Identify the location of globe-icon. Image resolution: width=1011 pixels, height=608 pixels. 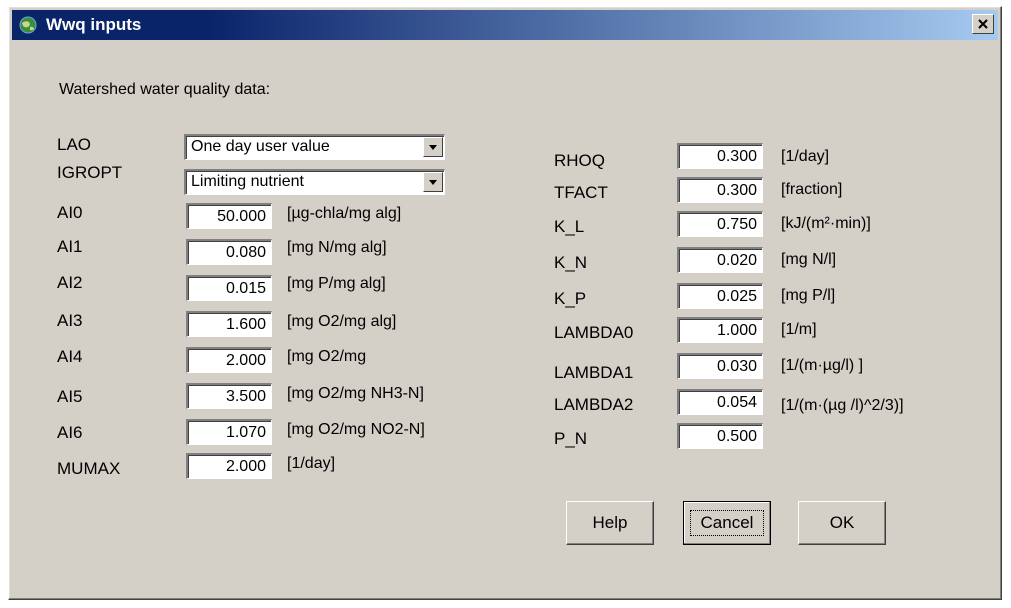
(28, 25).